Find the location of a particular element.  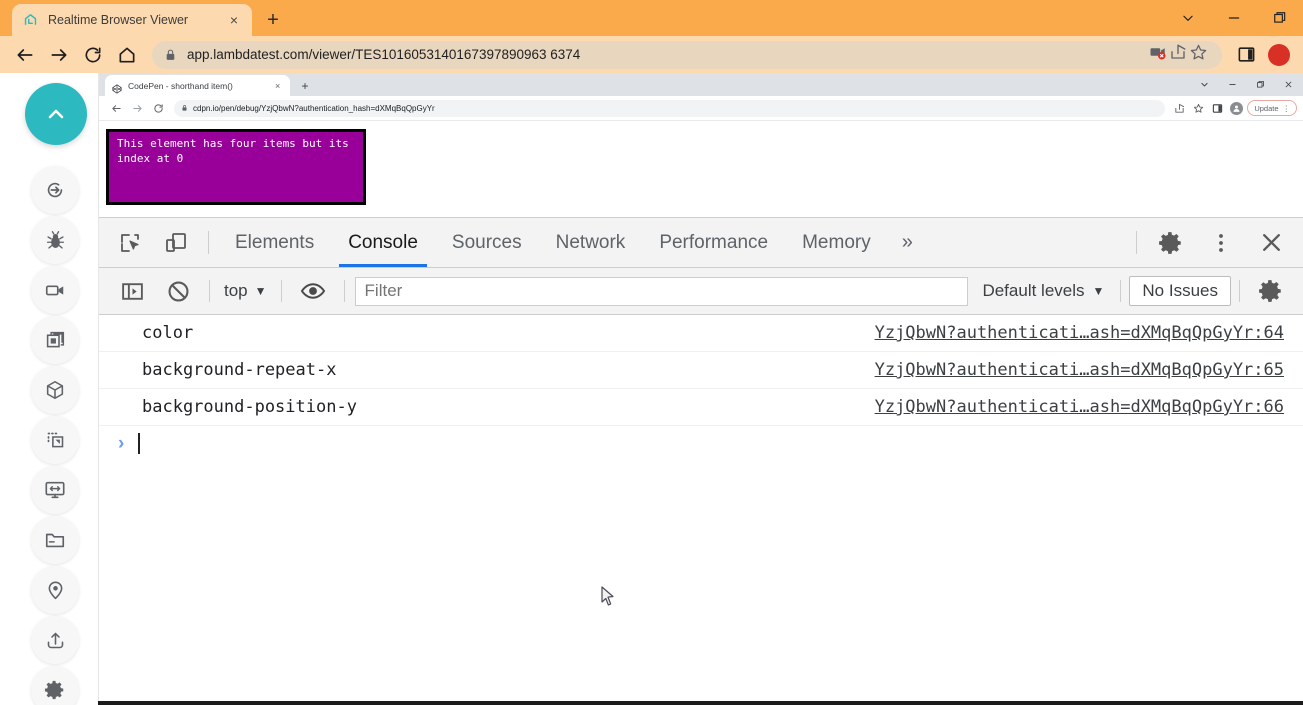

clear-console-icon is located at coordinates (178, 291).